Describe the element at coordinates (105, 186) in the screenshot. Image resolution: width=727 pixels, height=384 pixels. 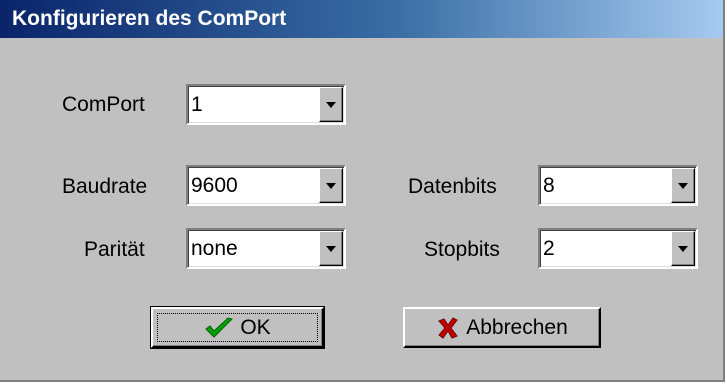
I see `baudrate-label: Baudrate` at that location.